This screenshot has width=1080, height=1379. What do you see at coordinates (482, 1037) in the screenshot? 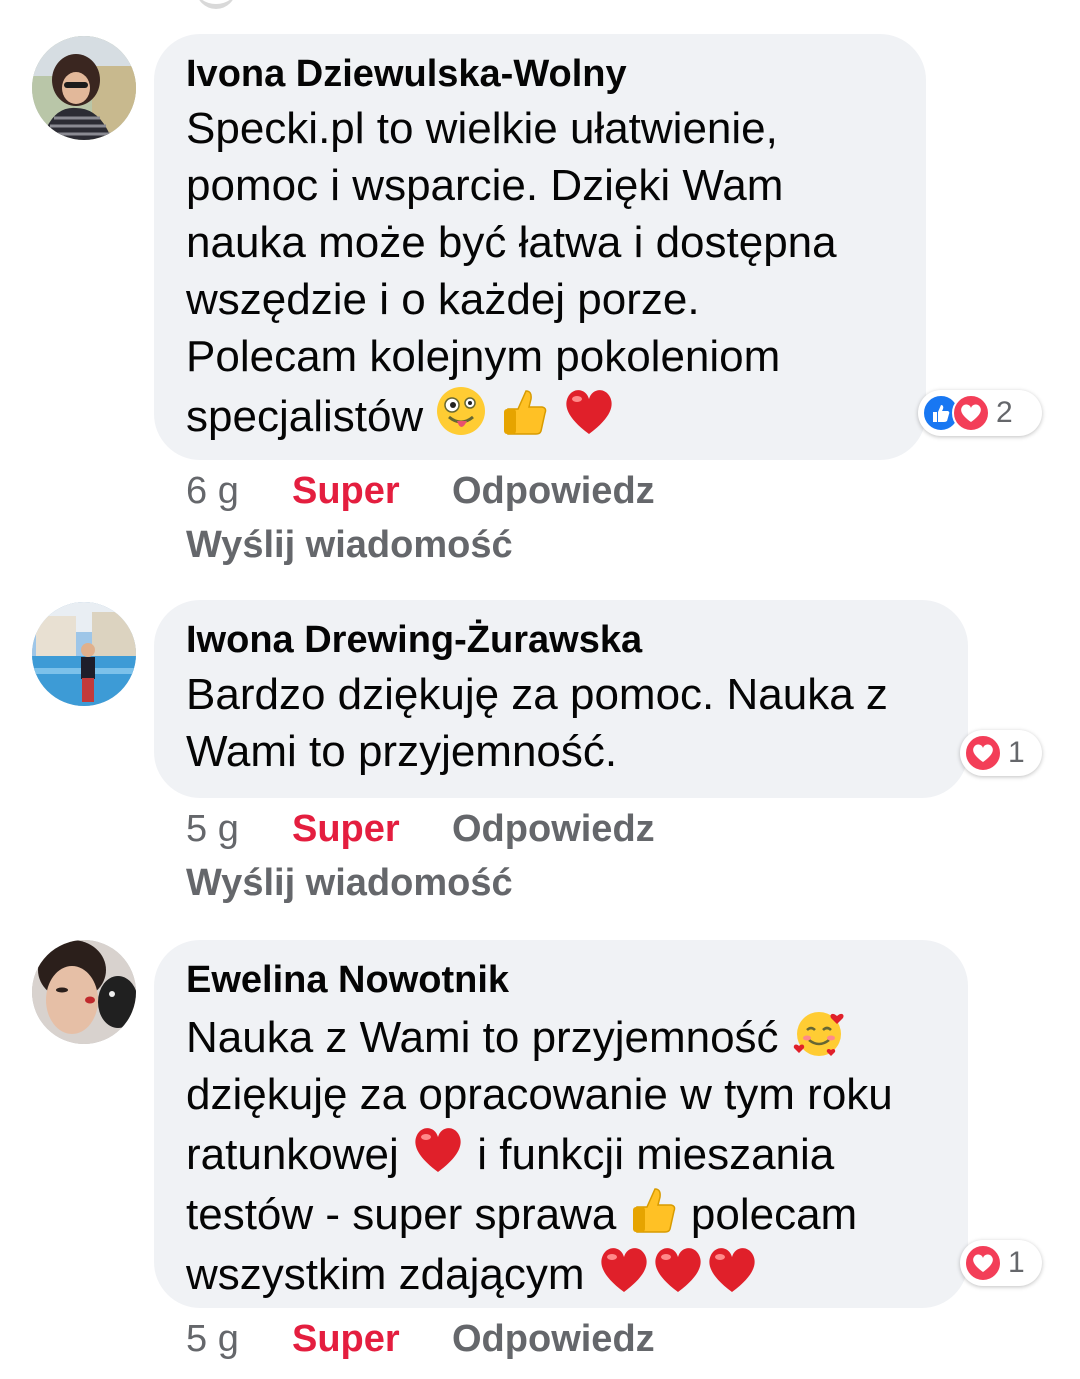
I see `comment-line-text: Nauka z Wami to przyjemność` at bounding box center [482, 1037].